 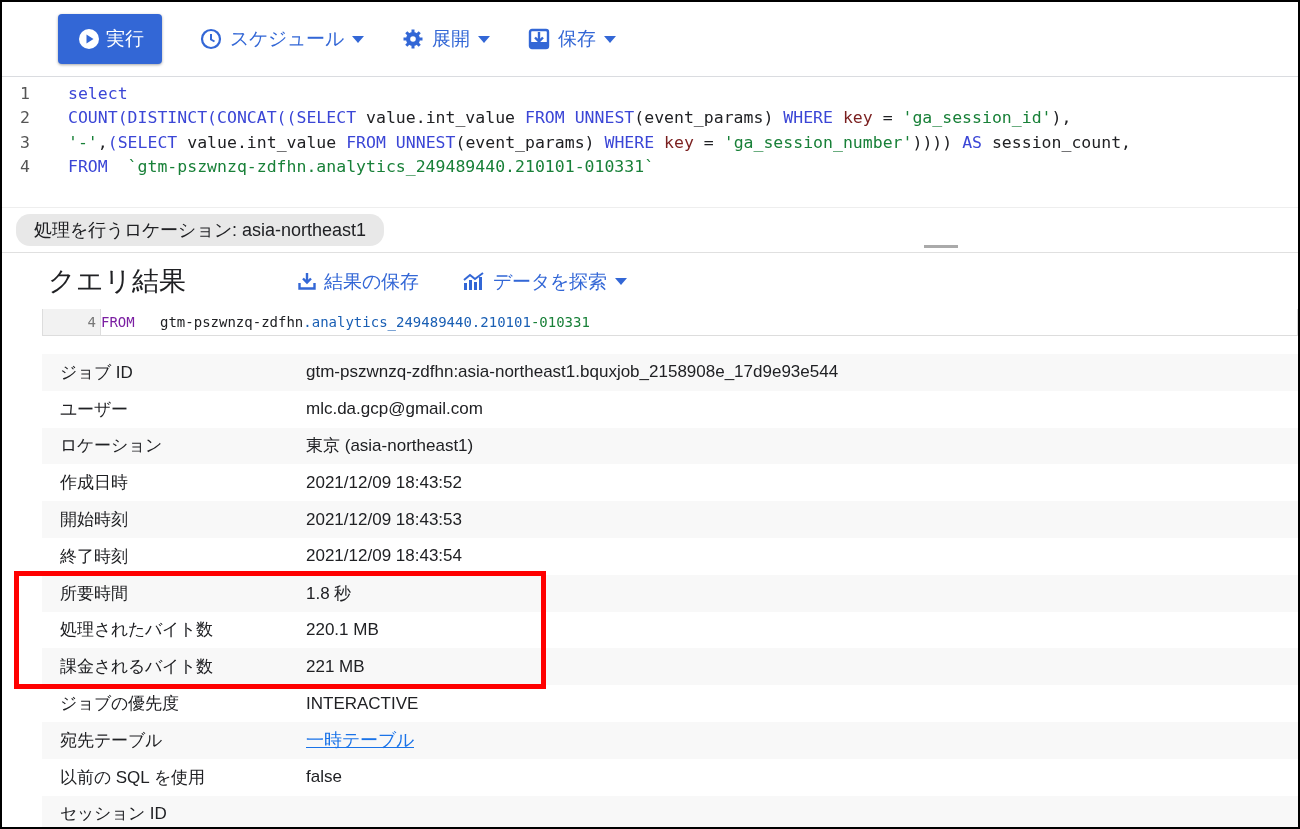 What do you see at coordinates (89, 39) in the screenshot?
I see `play-icon` at bounding box center [89, 39].